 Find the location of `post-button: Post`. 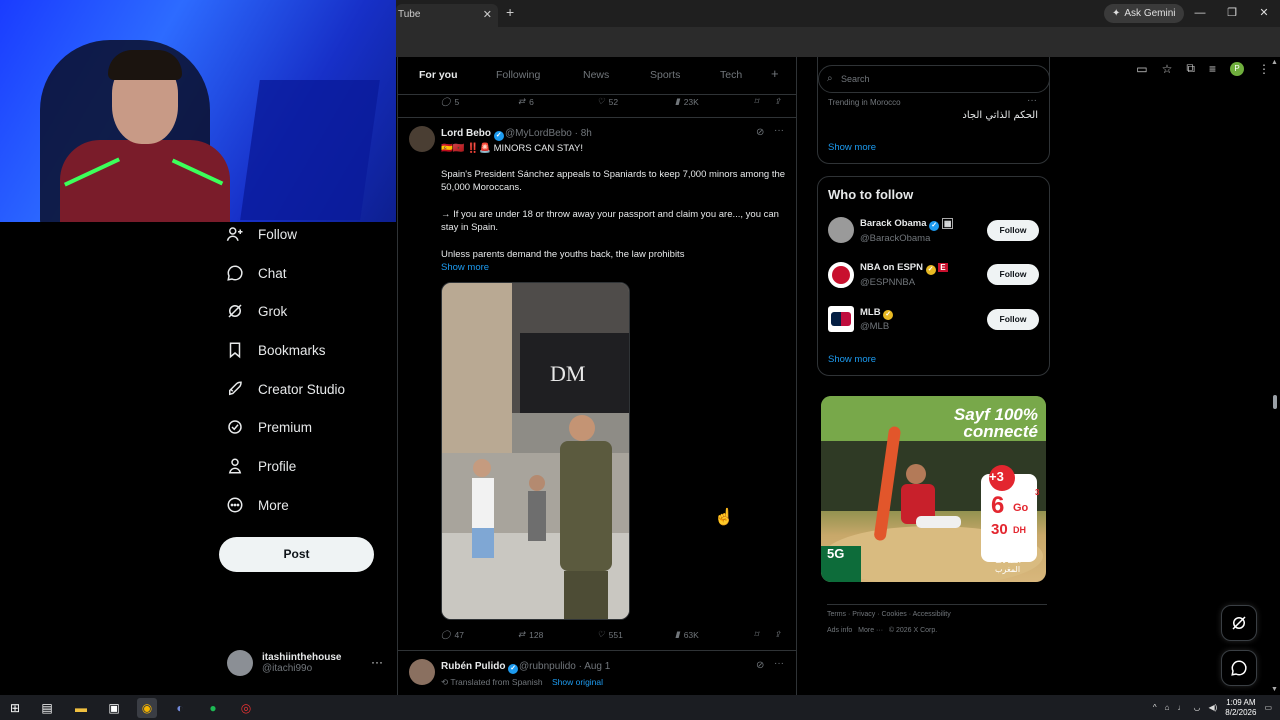

post-button: Post is located at coordinates (296, 554).